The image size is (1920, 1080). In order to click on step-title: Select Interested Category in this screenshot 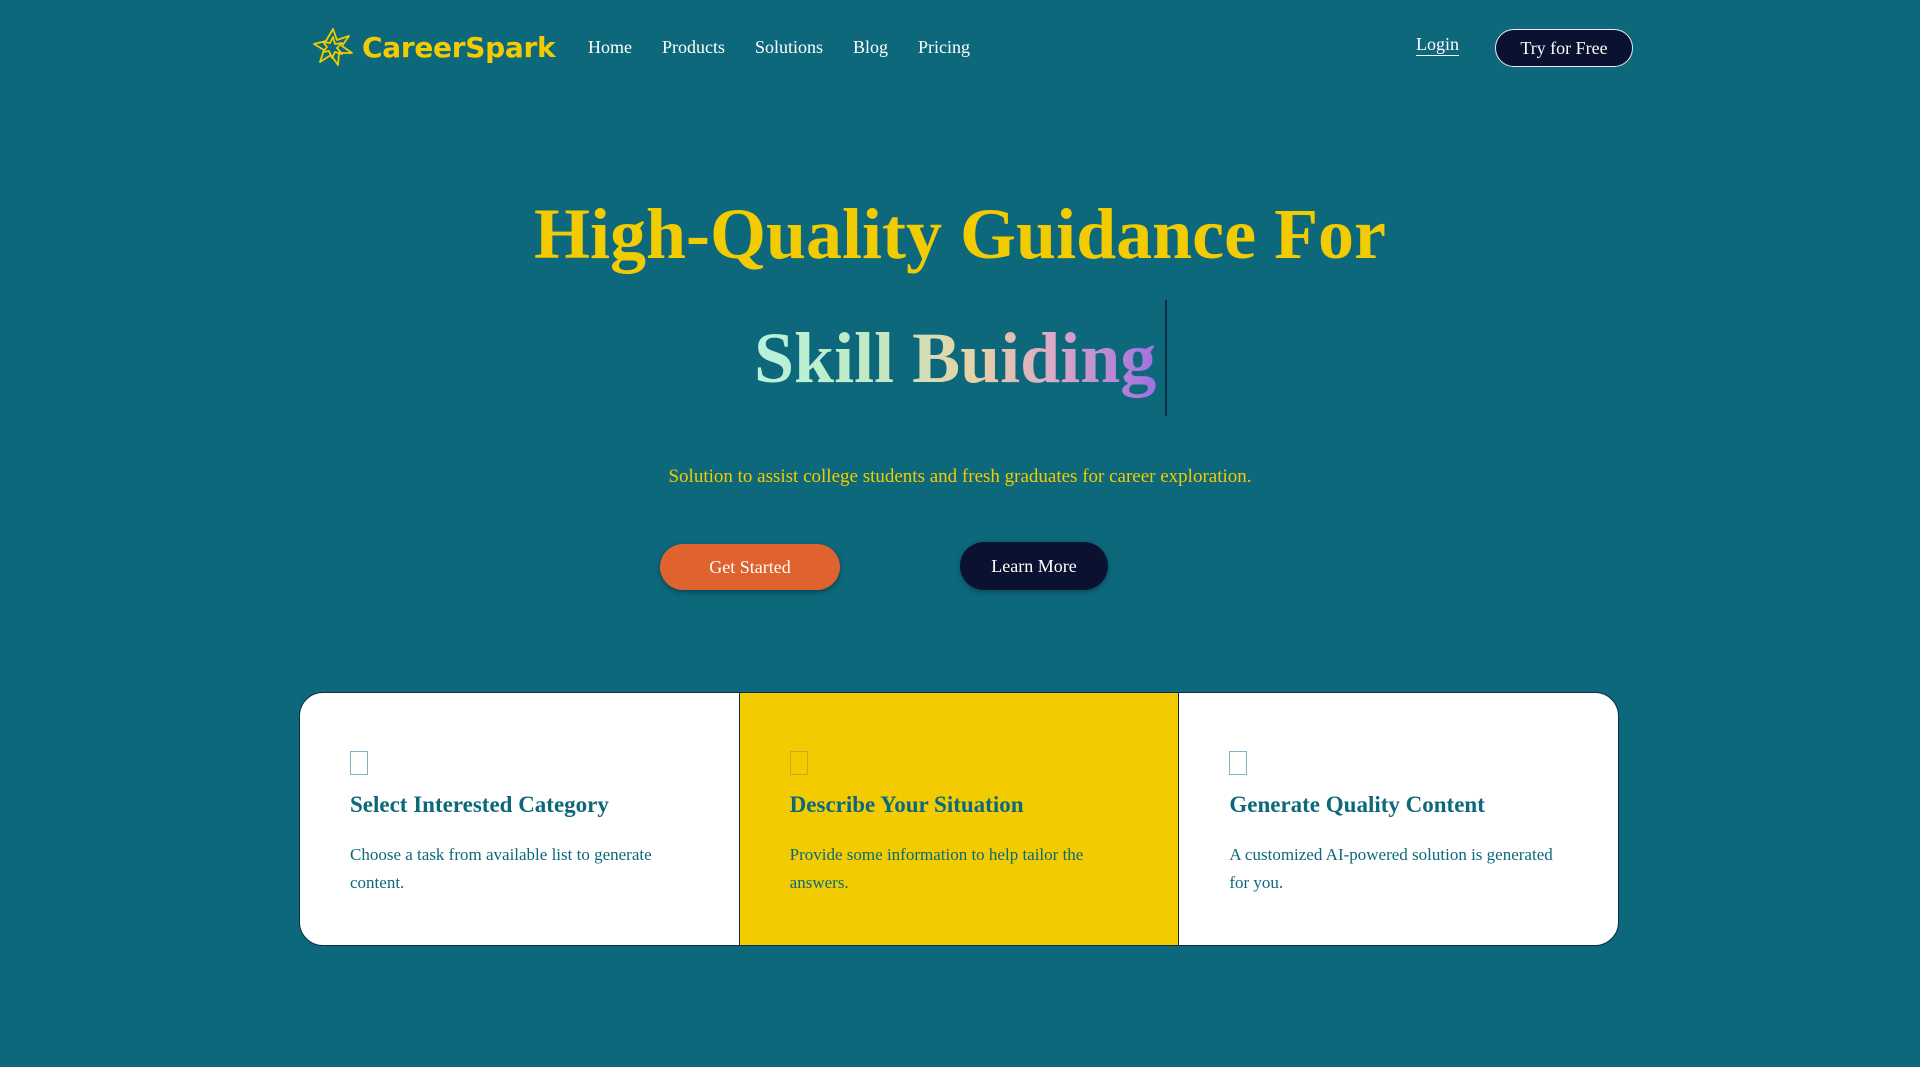, I will do `click(479, 804)`.